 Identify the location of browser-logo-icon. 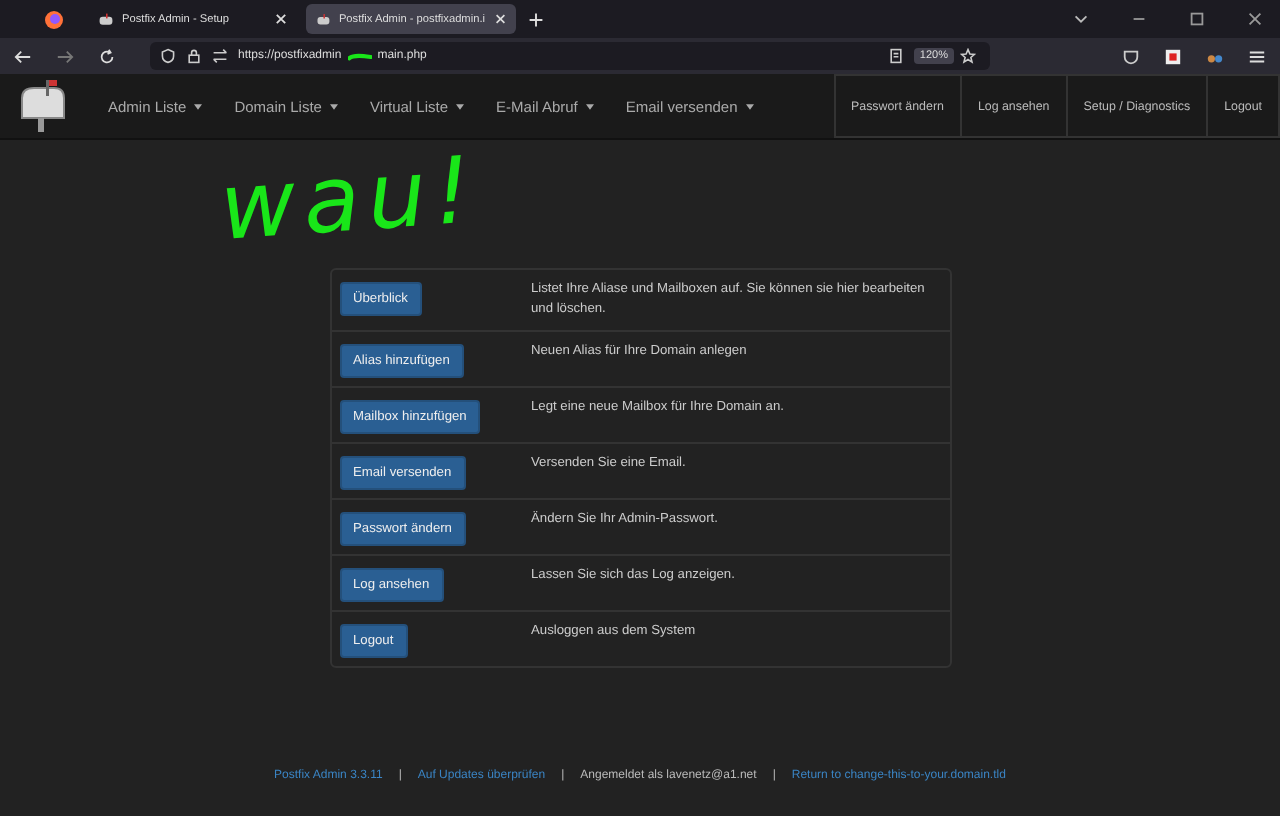
(54, 19).